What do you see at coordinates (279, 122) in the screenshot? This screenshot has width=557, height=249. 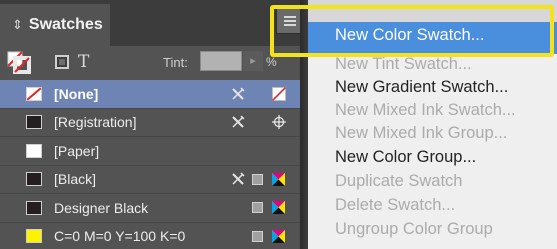 I see `registration-mark-icon` at bounding box center [279, 122].